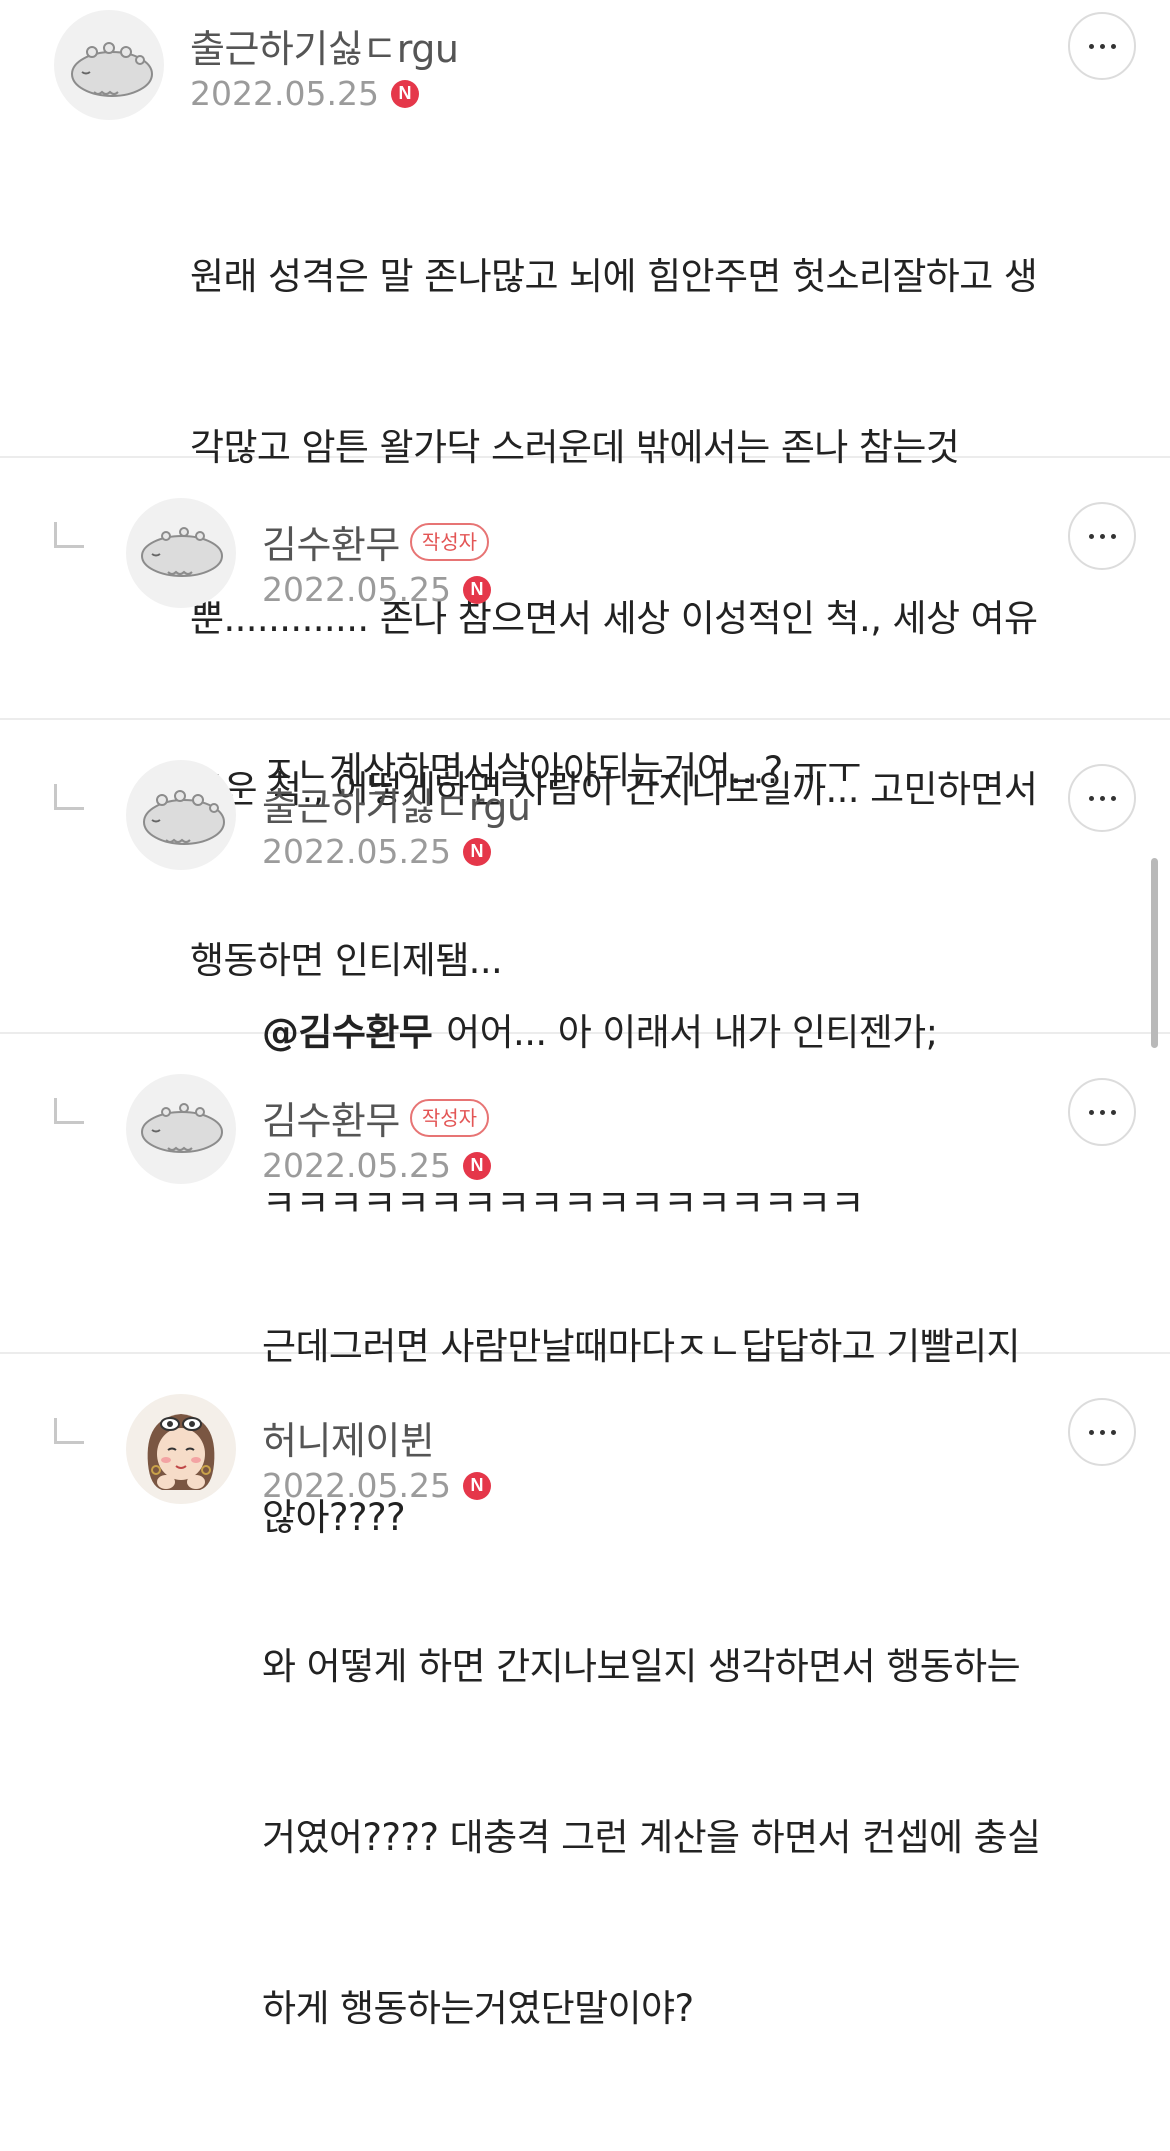 Image resolution: width=1170 pixels, height=2151 pixels. I want to click on comment-line: 하게 행동하는거였단말이야?, so click(478, 2008).